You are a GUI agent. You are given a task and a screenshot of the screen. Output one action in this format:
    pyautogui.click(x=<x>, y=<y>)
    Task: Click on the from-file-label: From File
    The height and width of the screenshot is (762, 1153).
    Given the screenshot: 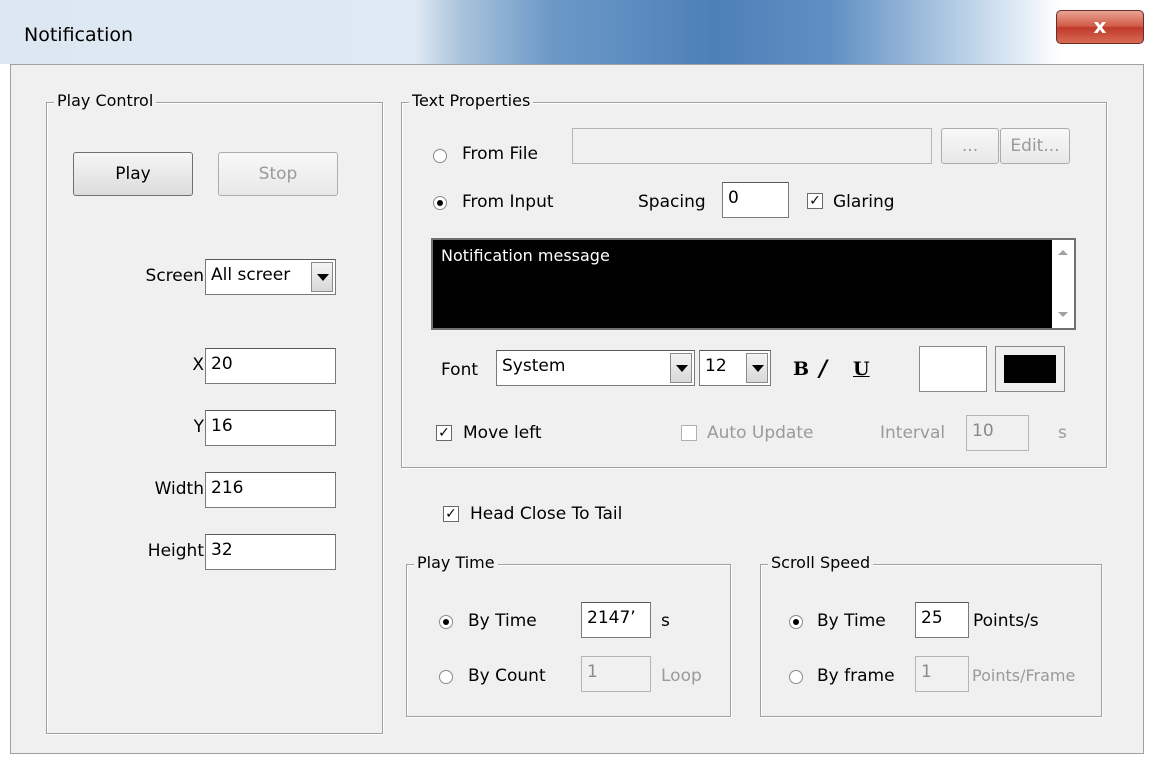 What is the action you would take?
    pyautogui.click(x=500, y=154)
    